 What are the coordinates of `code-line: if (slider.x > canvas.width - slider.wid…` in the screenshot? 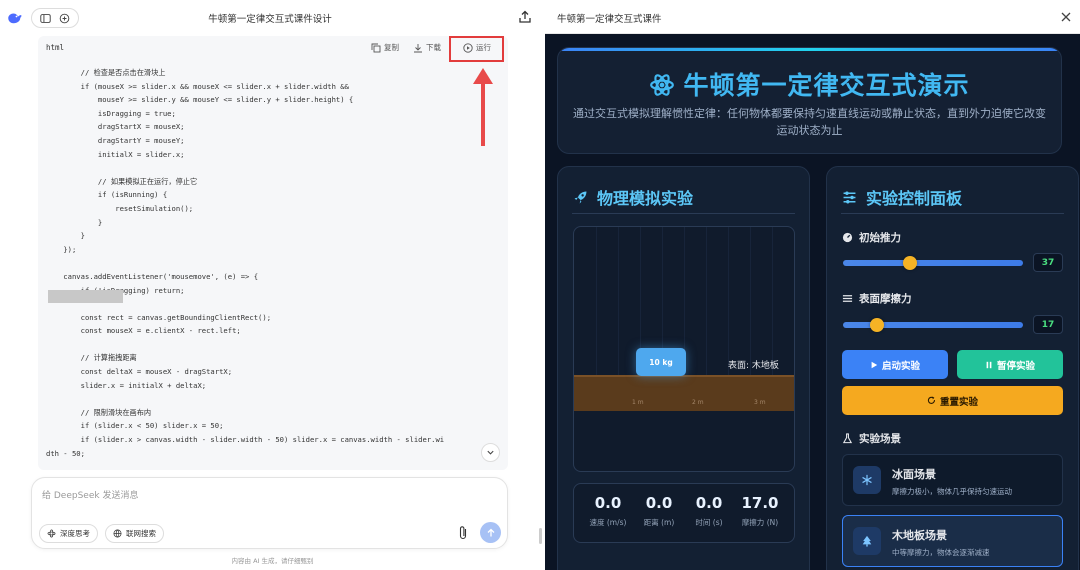 It's located at (245, 440).